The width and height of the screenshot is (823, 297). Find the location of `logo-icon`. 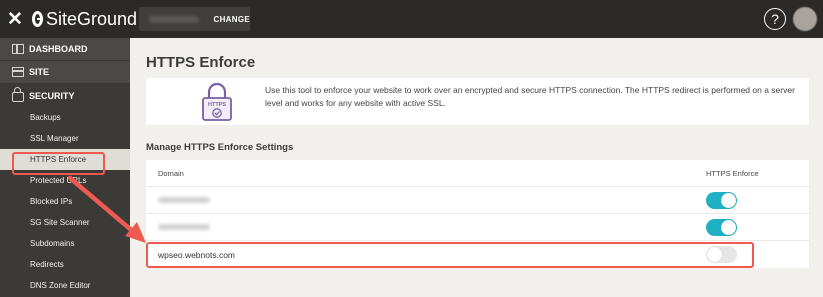

logo-icon is located at coordinates (37, 19).